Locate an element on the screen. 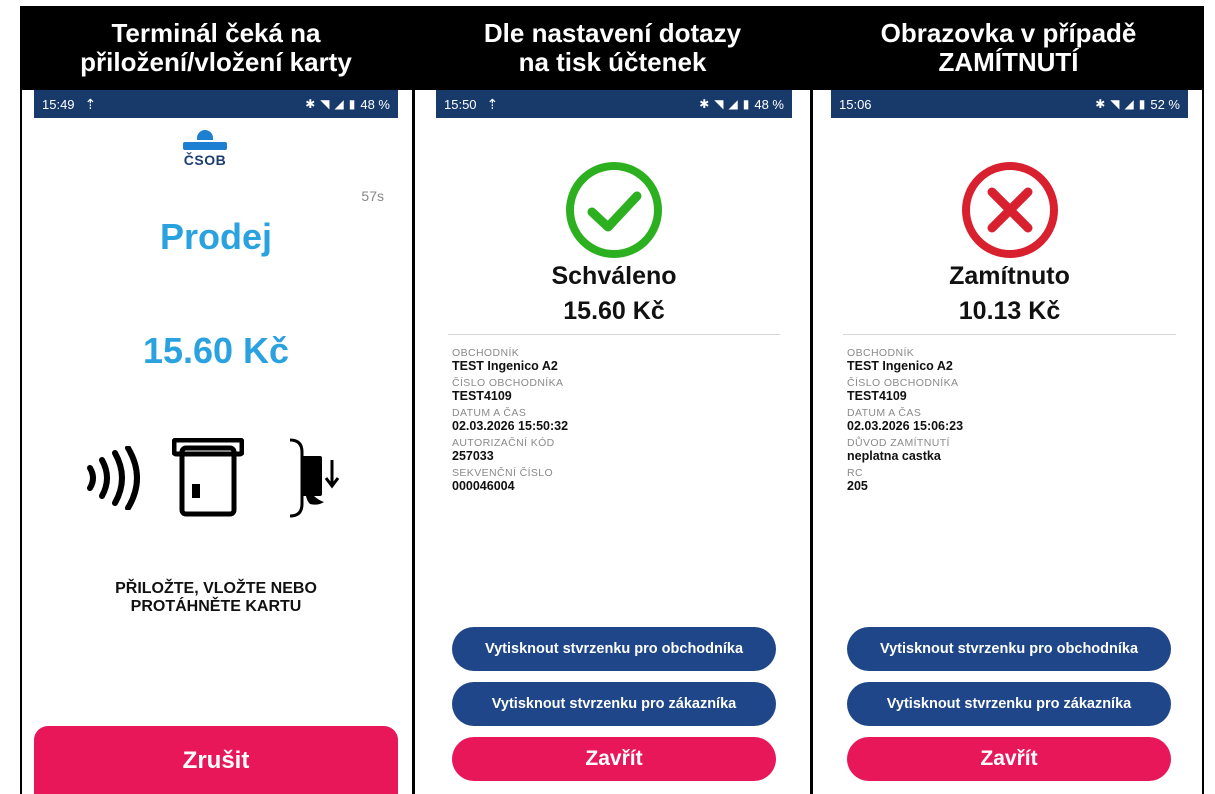 This screenshot has height=794, width=1215. header-line: na tisk účtenek is located at coordinates (612, 62).